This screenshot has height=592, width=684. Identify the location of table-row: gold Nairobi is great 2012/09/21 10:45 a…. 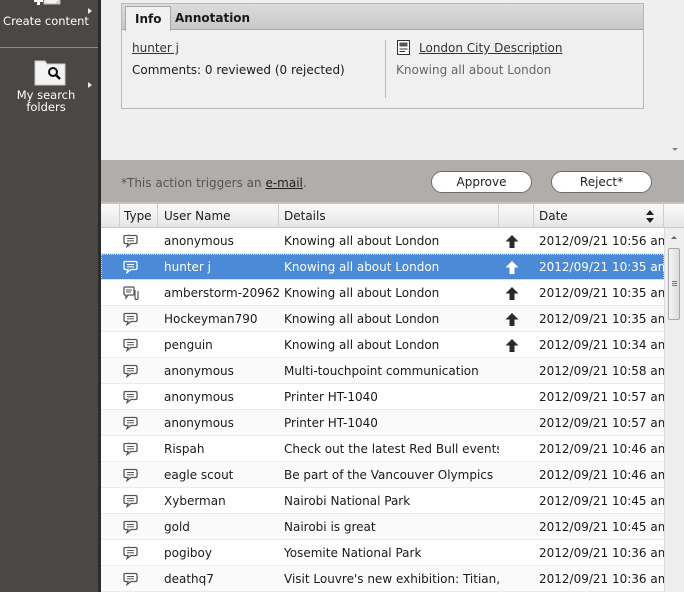
(382, 527).